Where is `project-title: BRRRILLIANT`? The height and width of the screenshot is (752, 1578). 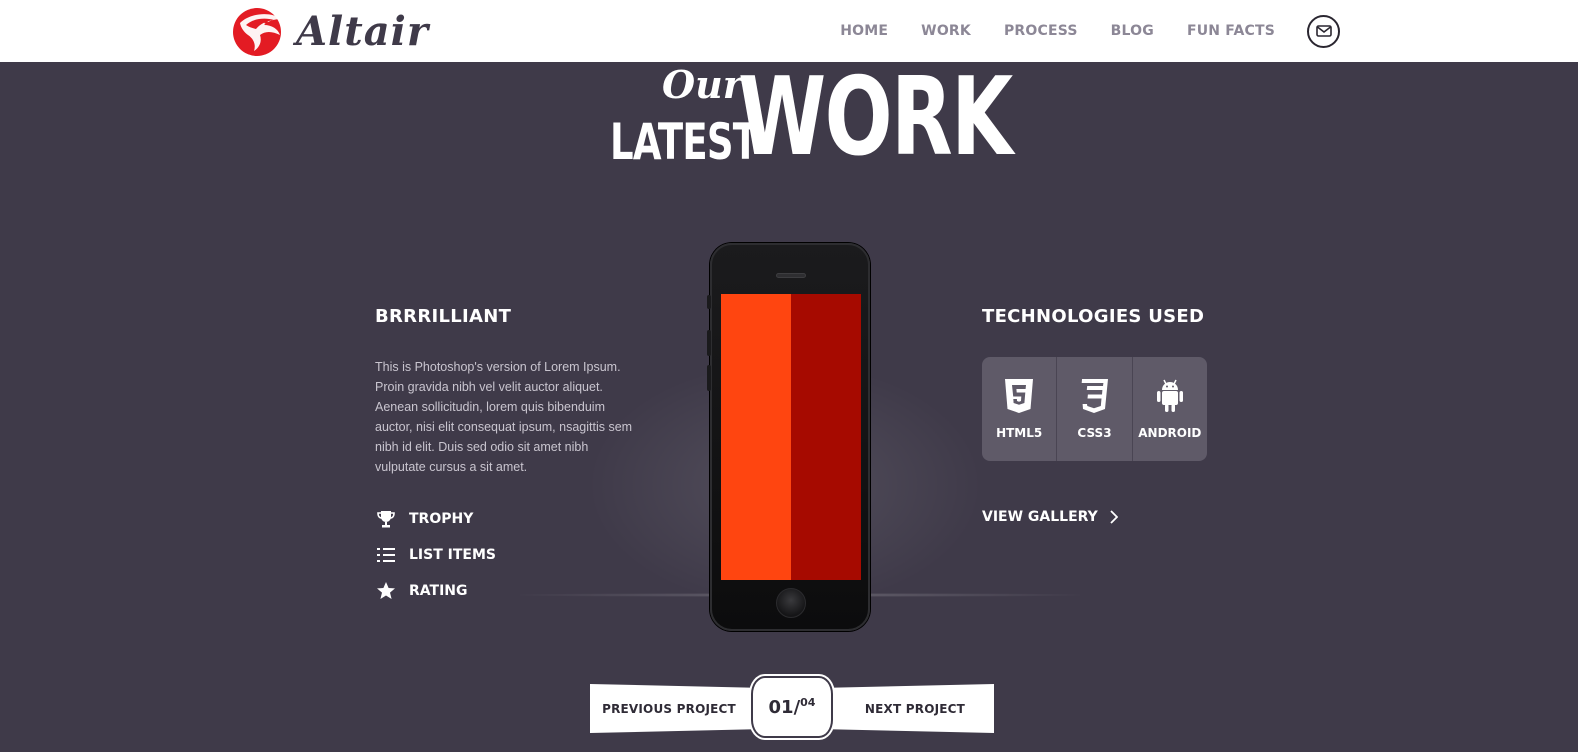 project-title: BRRRILLIANT is located at coordinates (443, 316).